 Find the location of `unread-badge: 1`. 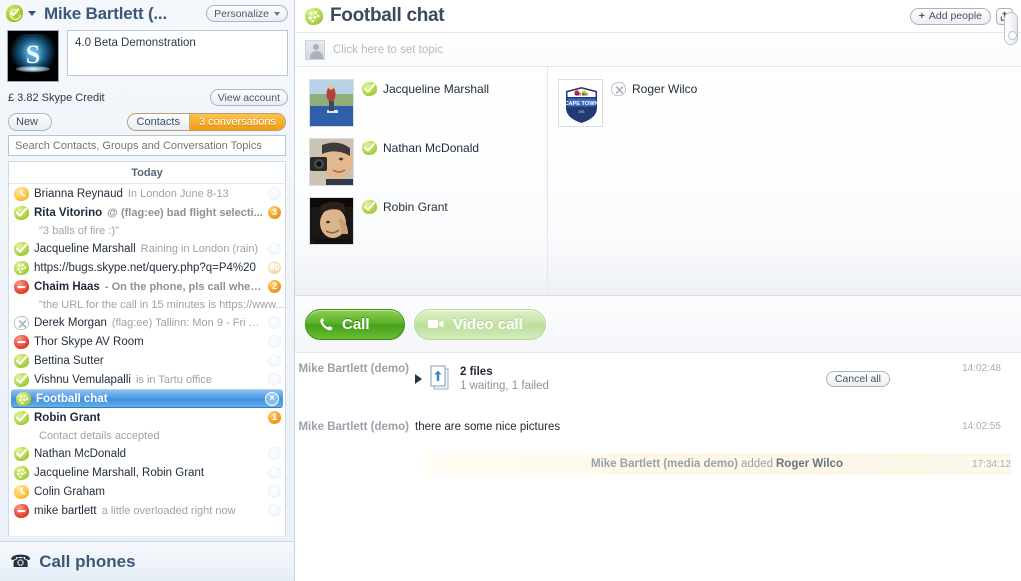

unread-badge: 1 is located at coordinates (274, 417).